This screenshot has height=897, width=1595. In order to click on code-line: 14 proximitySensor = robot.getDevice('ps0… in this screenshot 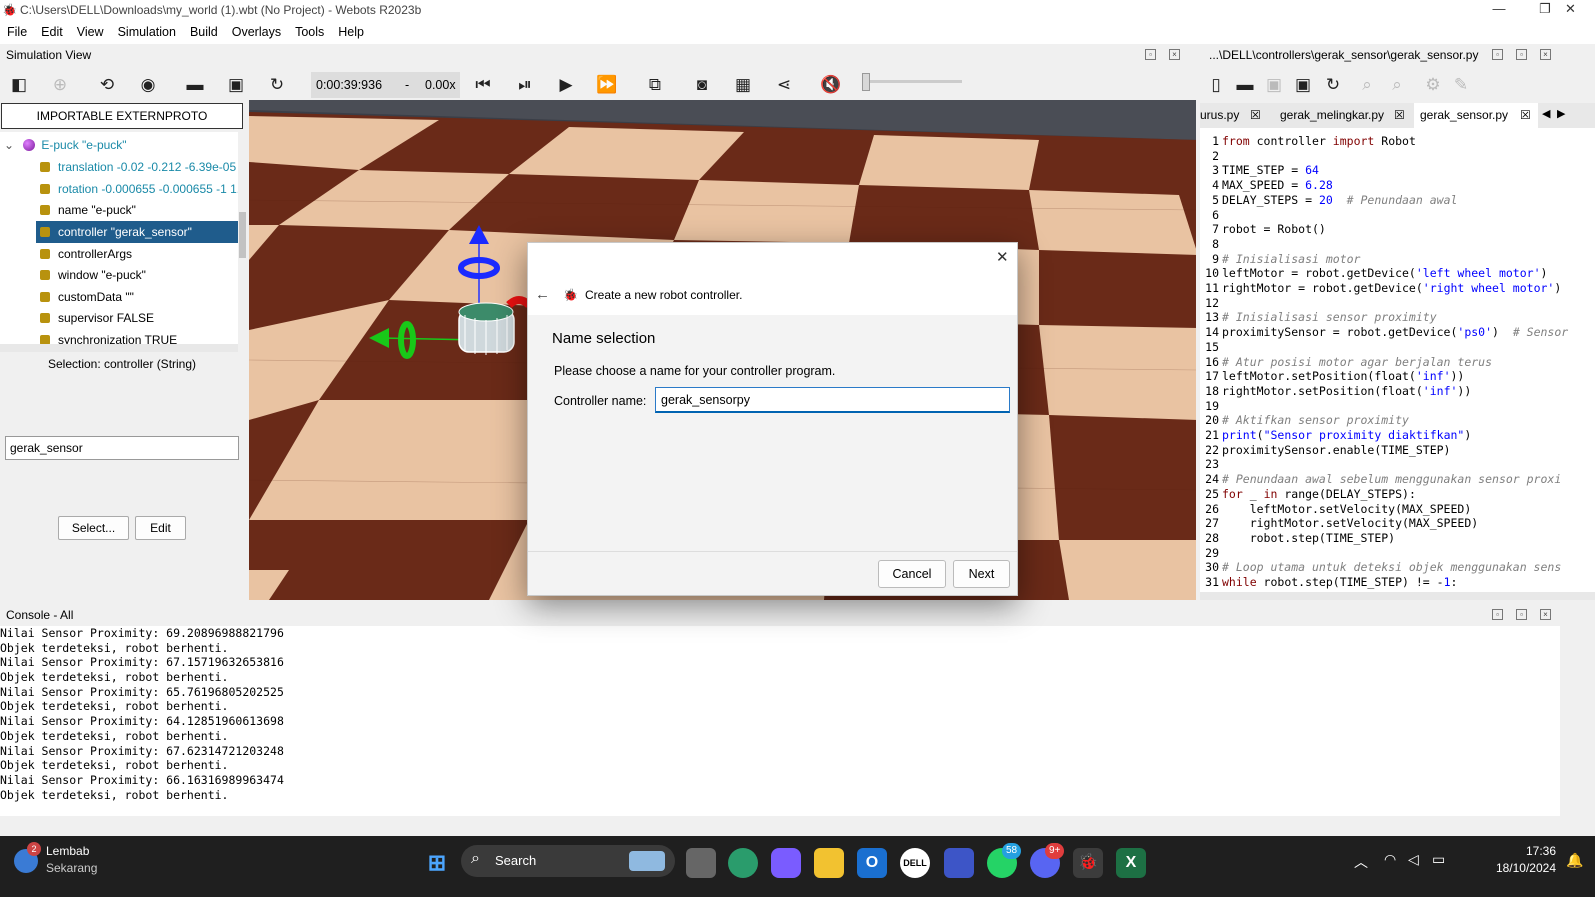, I will do `click(1397, 332)`.